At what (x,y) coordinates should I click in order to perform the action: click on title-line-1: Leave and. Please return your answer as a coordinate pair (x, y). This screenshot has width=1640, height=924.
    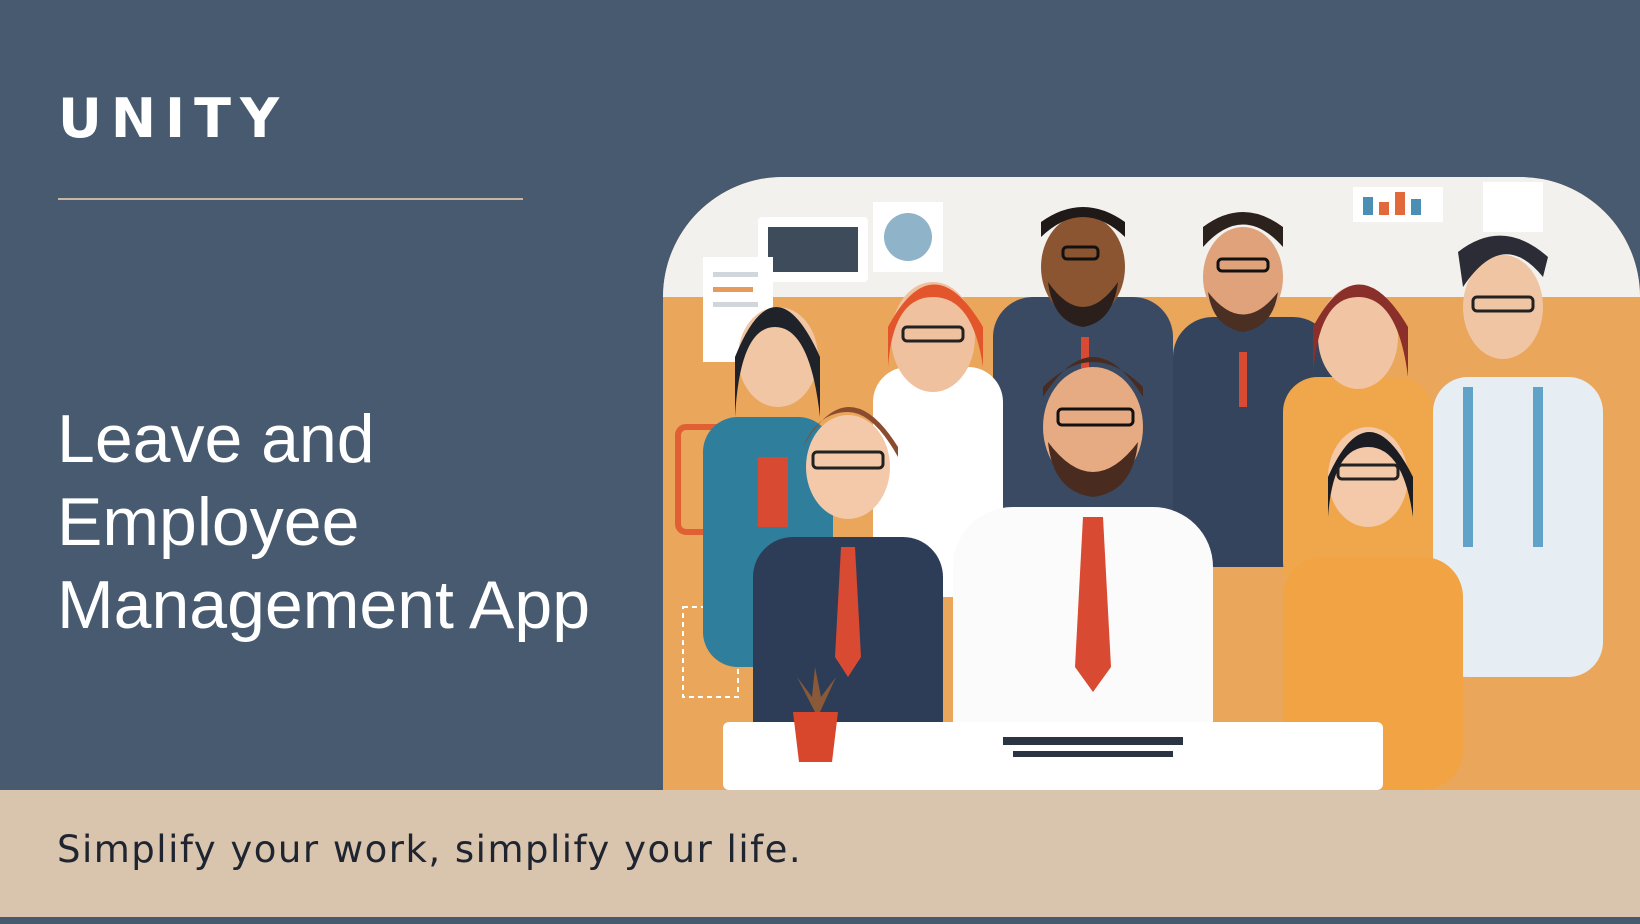
    Looking at the image, I should click on (216, 439).